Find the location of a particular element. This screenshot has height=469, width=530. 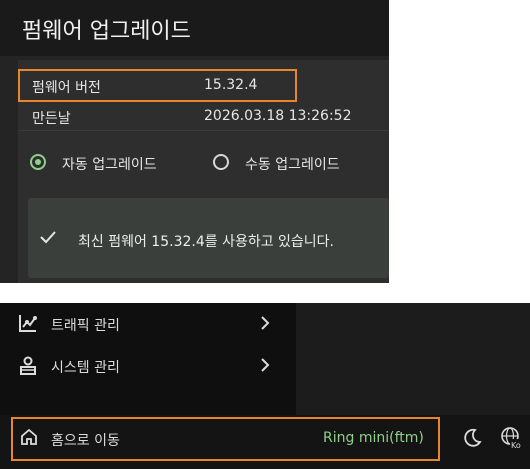

auto-upgrade-radio is located at coordinates (38, 162).